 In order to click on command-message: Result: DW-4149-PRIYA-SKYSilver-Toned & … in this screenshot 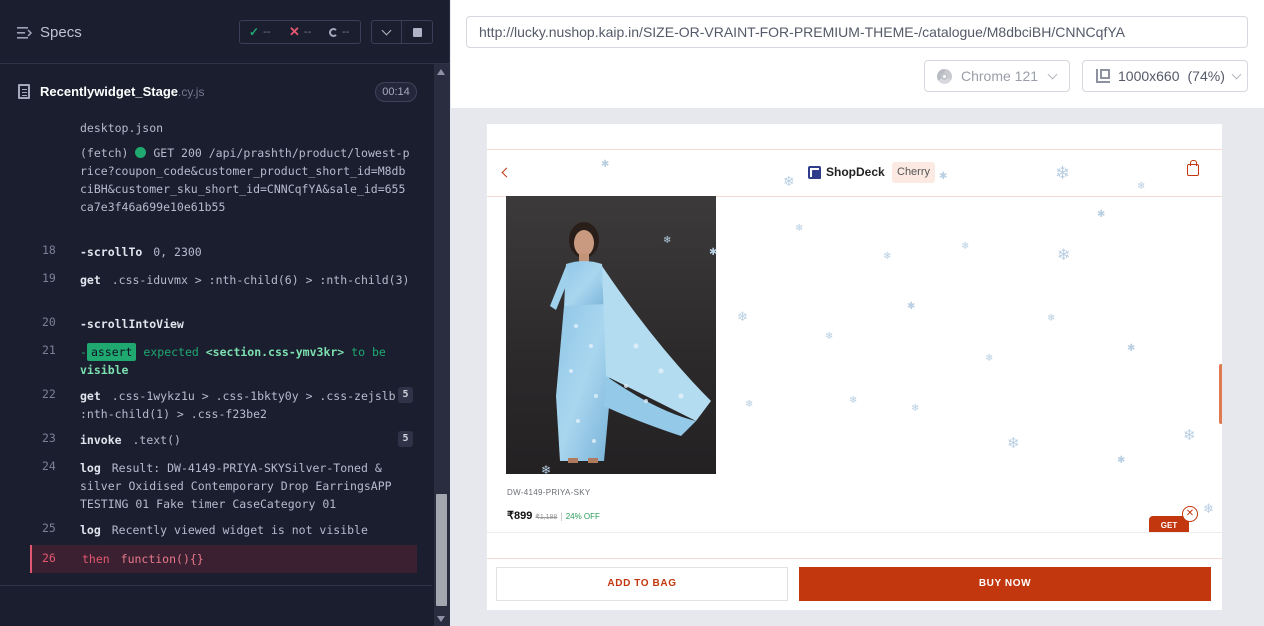, I will do `click(236, 486)`.